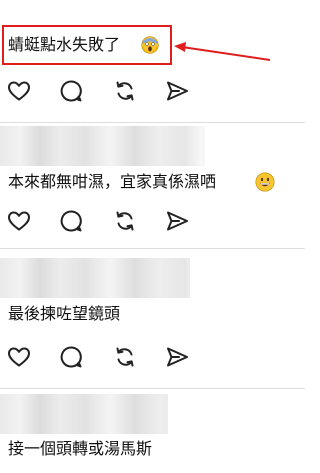 This screenshot has height=473, width=320. Describe the element at coordinates (112, 181) in the screenshot. I see `comment-text: 本來都無咁濕，宜家真係濕哂` at that location.